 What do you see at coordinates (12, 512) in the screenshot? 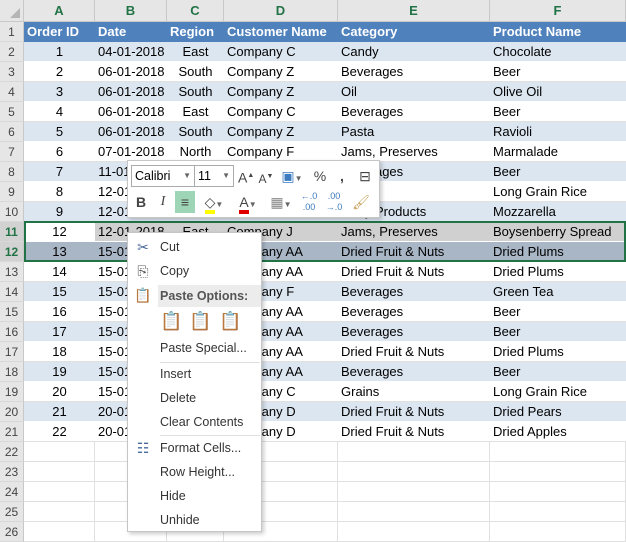
I see `row-header: 25` at bounding box center [12, 512].